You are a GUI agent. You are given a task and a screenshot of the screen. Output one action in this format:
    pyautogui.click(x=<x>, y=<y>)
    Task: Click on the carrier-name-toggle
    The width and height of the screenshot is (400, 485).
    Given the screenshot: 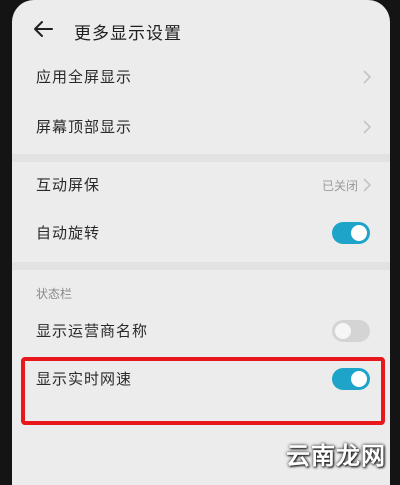 What is the action you would take?
    pyautogui.click(x=351, y=331)
    